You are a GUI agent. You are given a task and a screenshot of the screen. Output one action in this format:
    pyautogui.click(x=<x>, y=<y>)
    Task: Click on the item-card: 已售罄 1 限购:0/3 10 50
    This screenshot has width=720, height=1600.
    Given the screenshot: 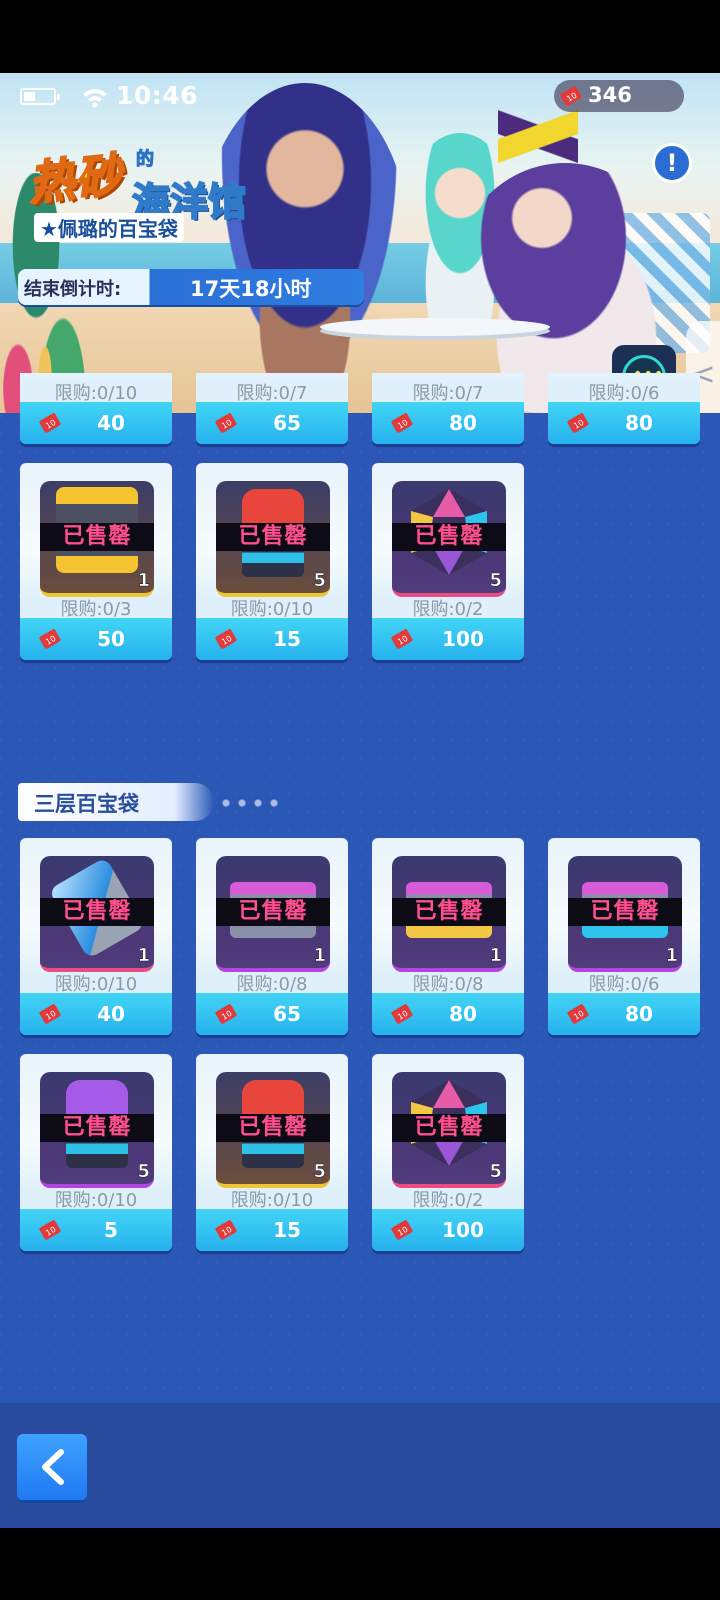 What is the action you would take?
    pyautogui.click(x=96, y=561)
    